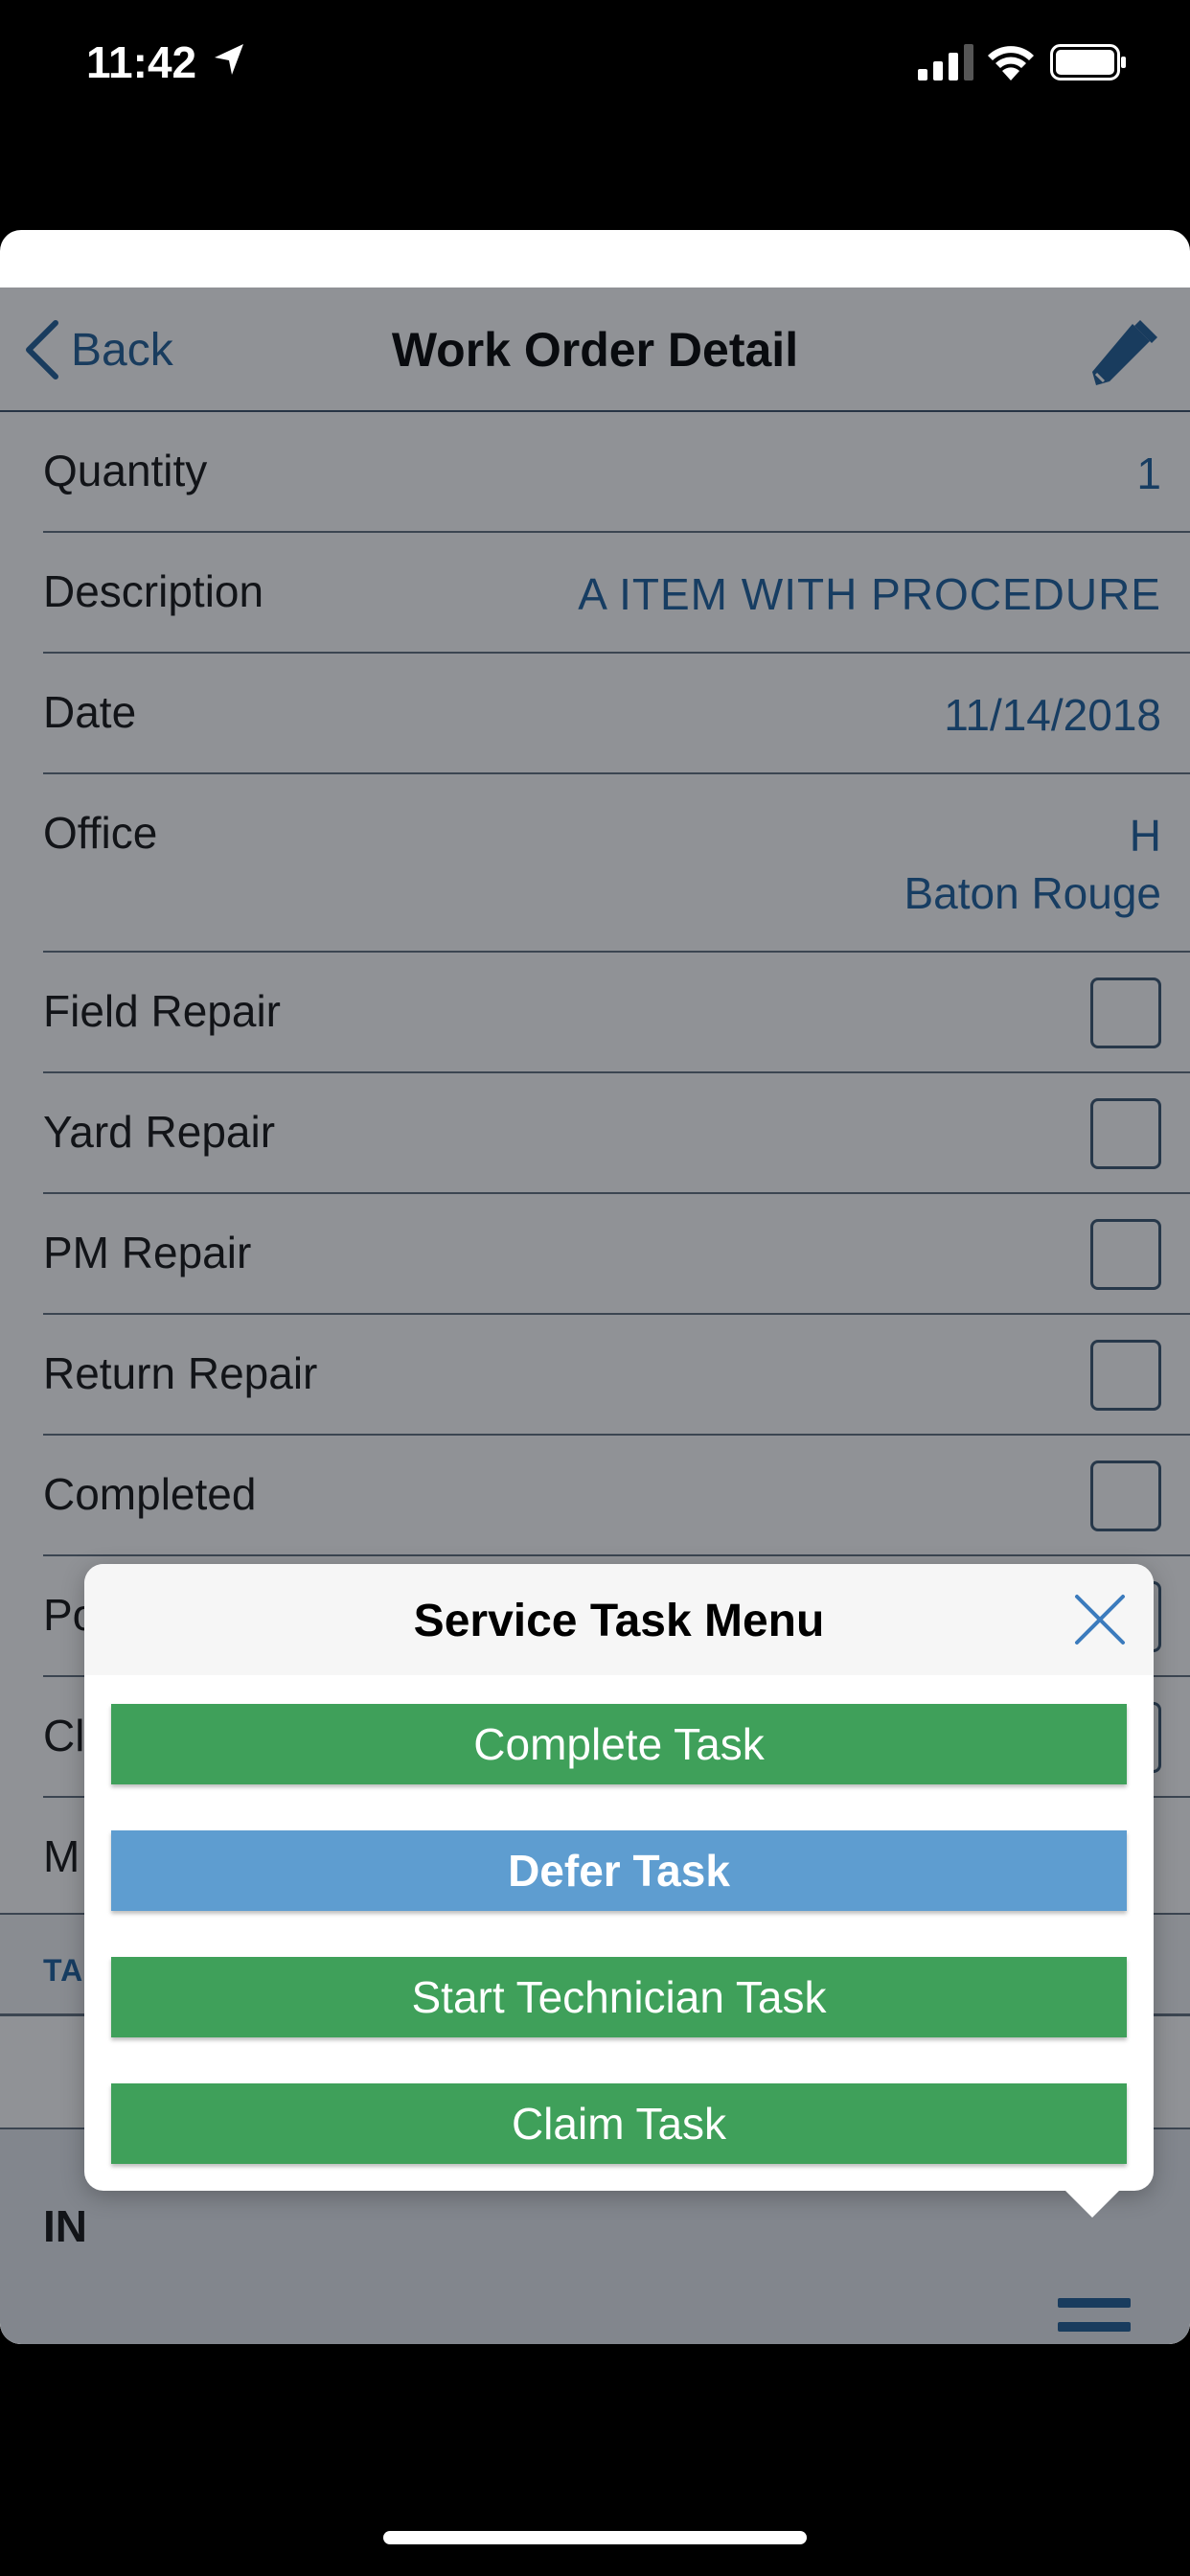  Describe the element at coordinates (141, 62) in the screenshot. I see `status-time: 11:42` at that location.